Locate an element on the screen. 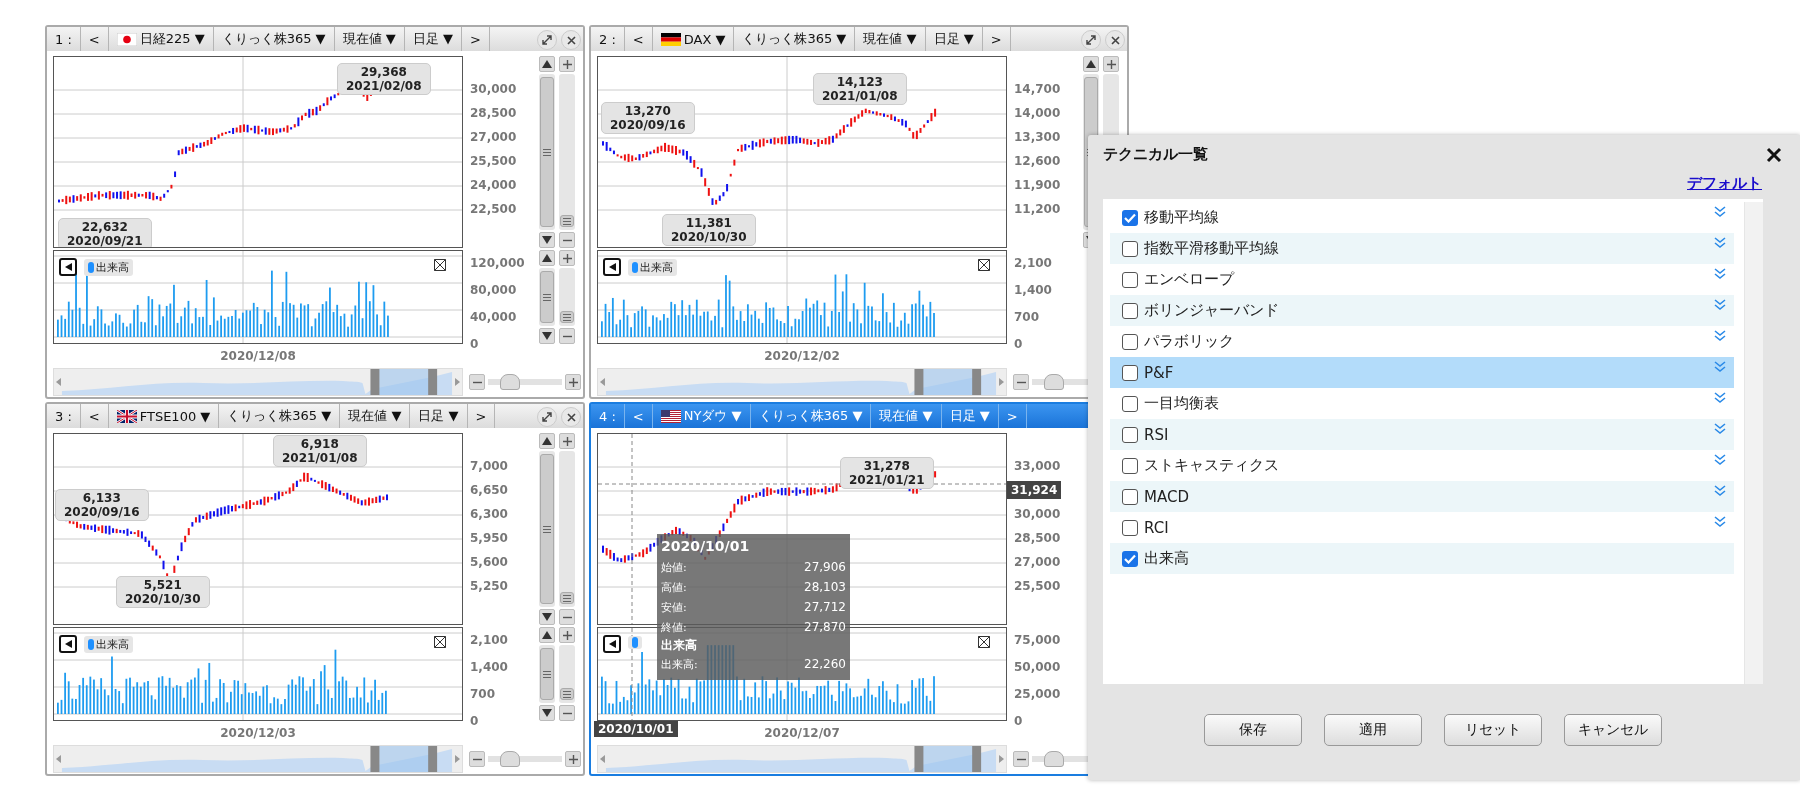  close-icon is located at coordinates (1774, 154).